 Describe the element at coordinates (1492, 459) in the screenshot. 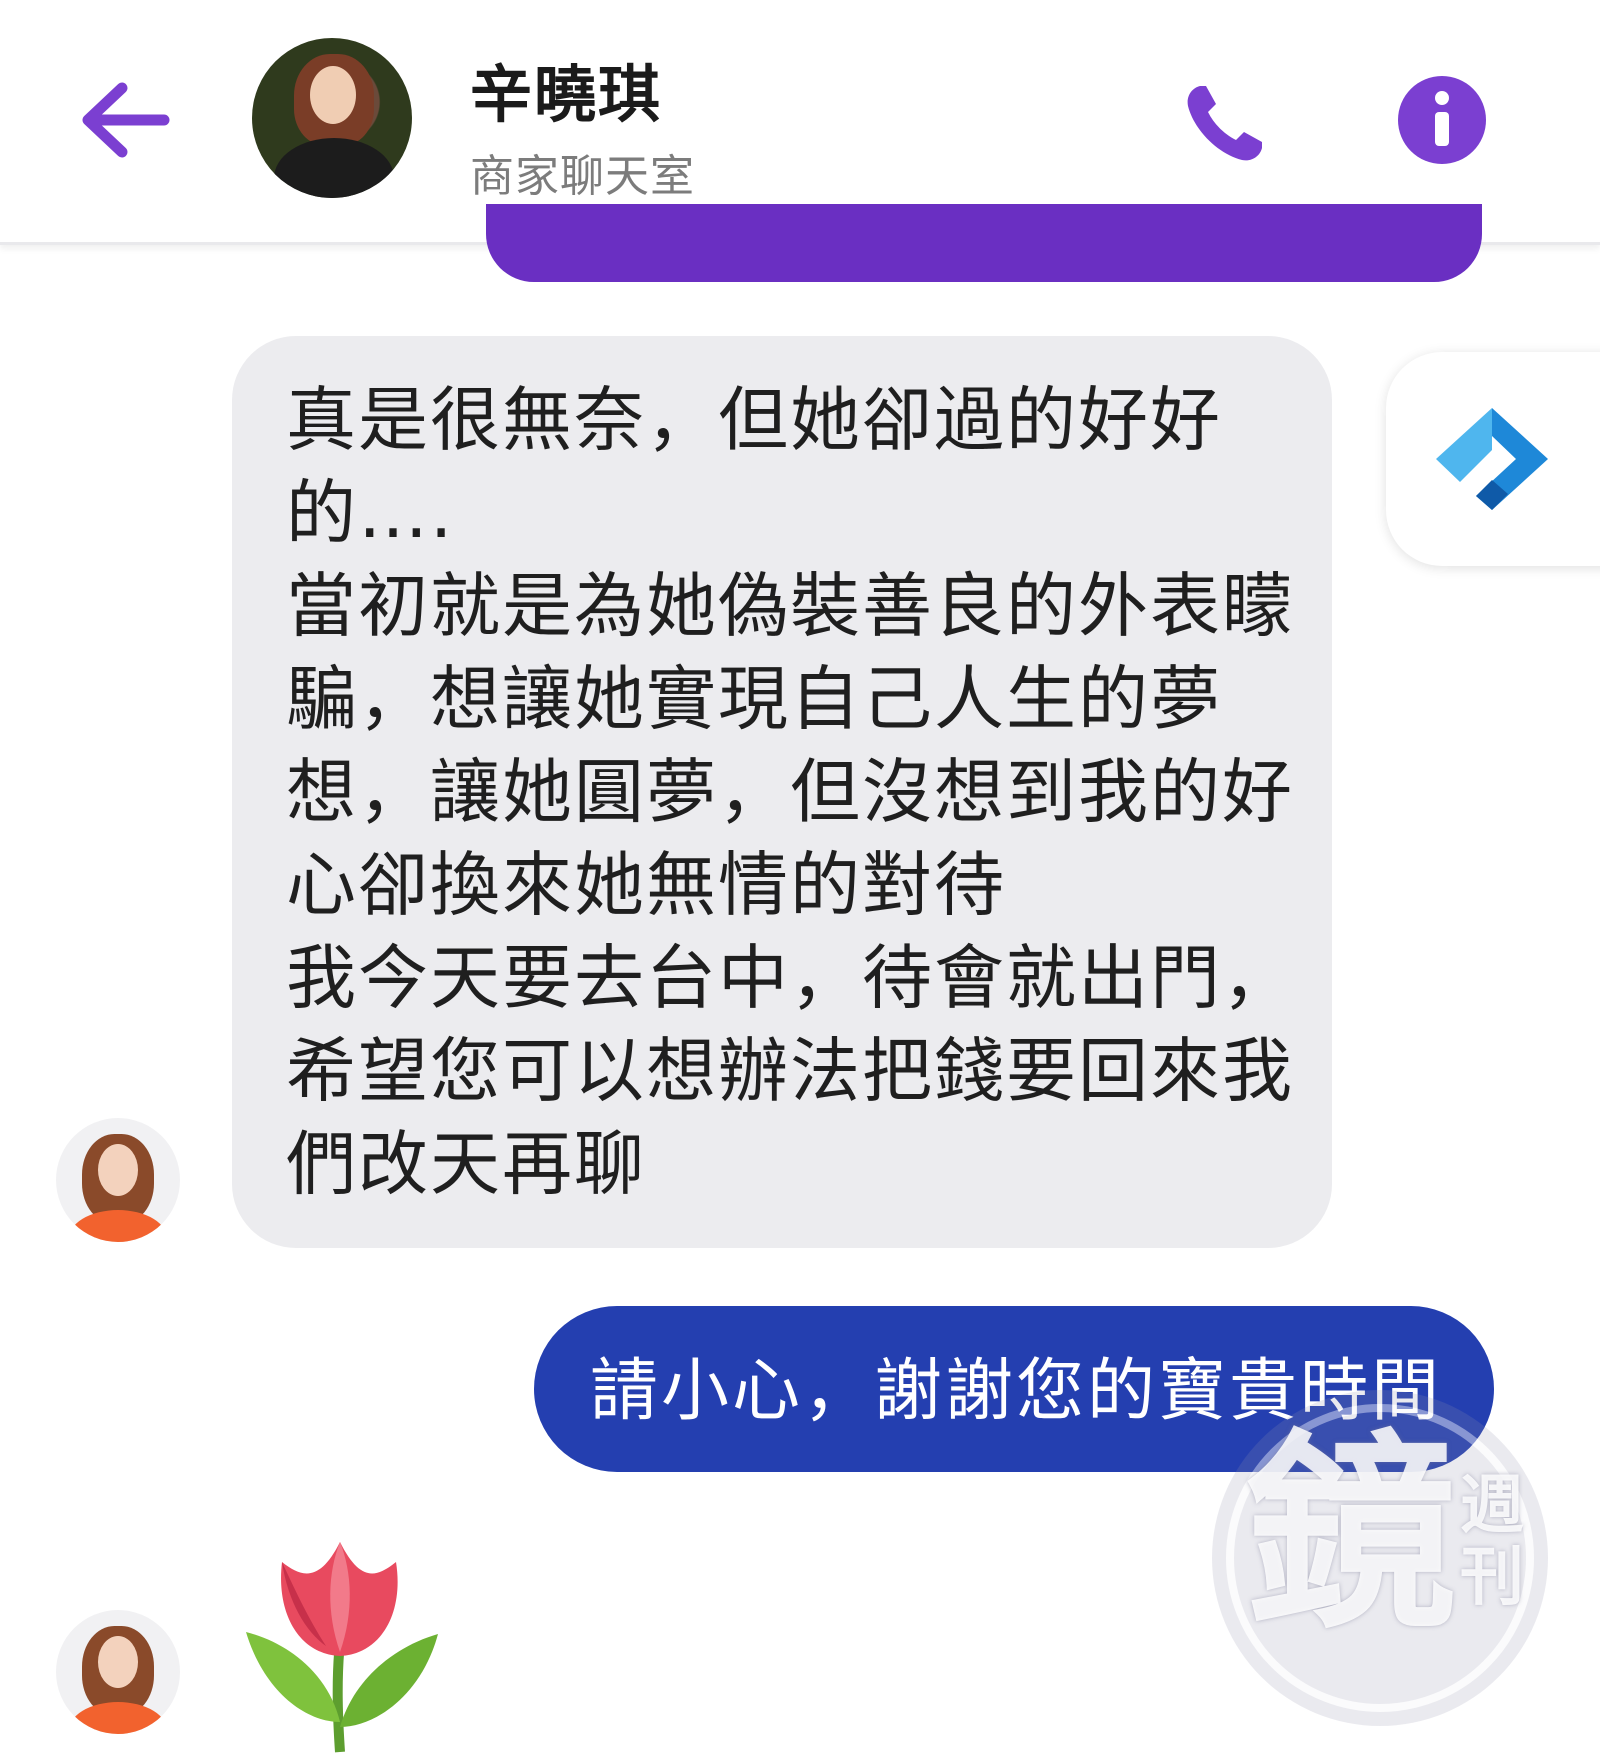

I see `kite-app-icon` at that location.